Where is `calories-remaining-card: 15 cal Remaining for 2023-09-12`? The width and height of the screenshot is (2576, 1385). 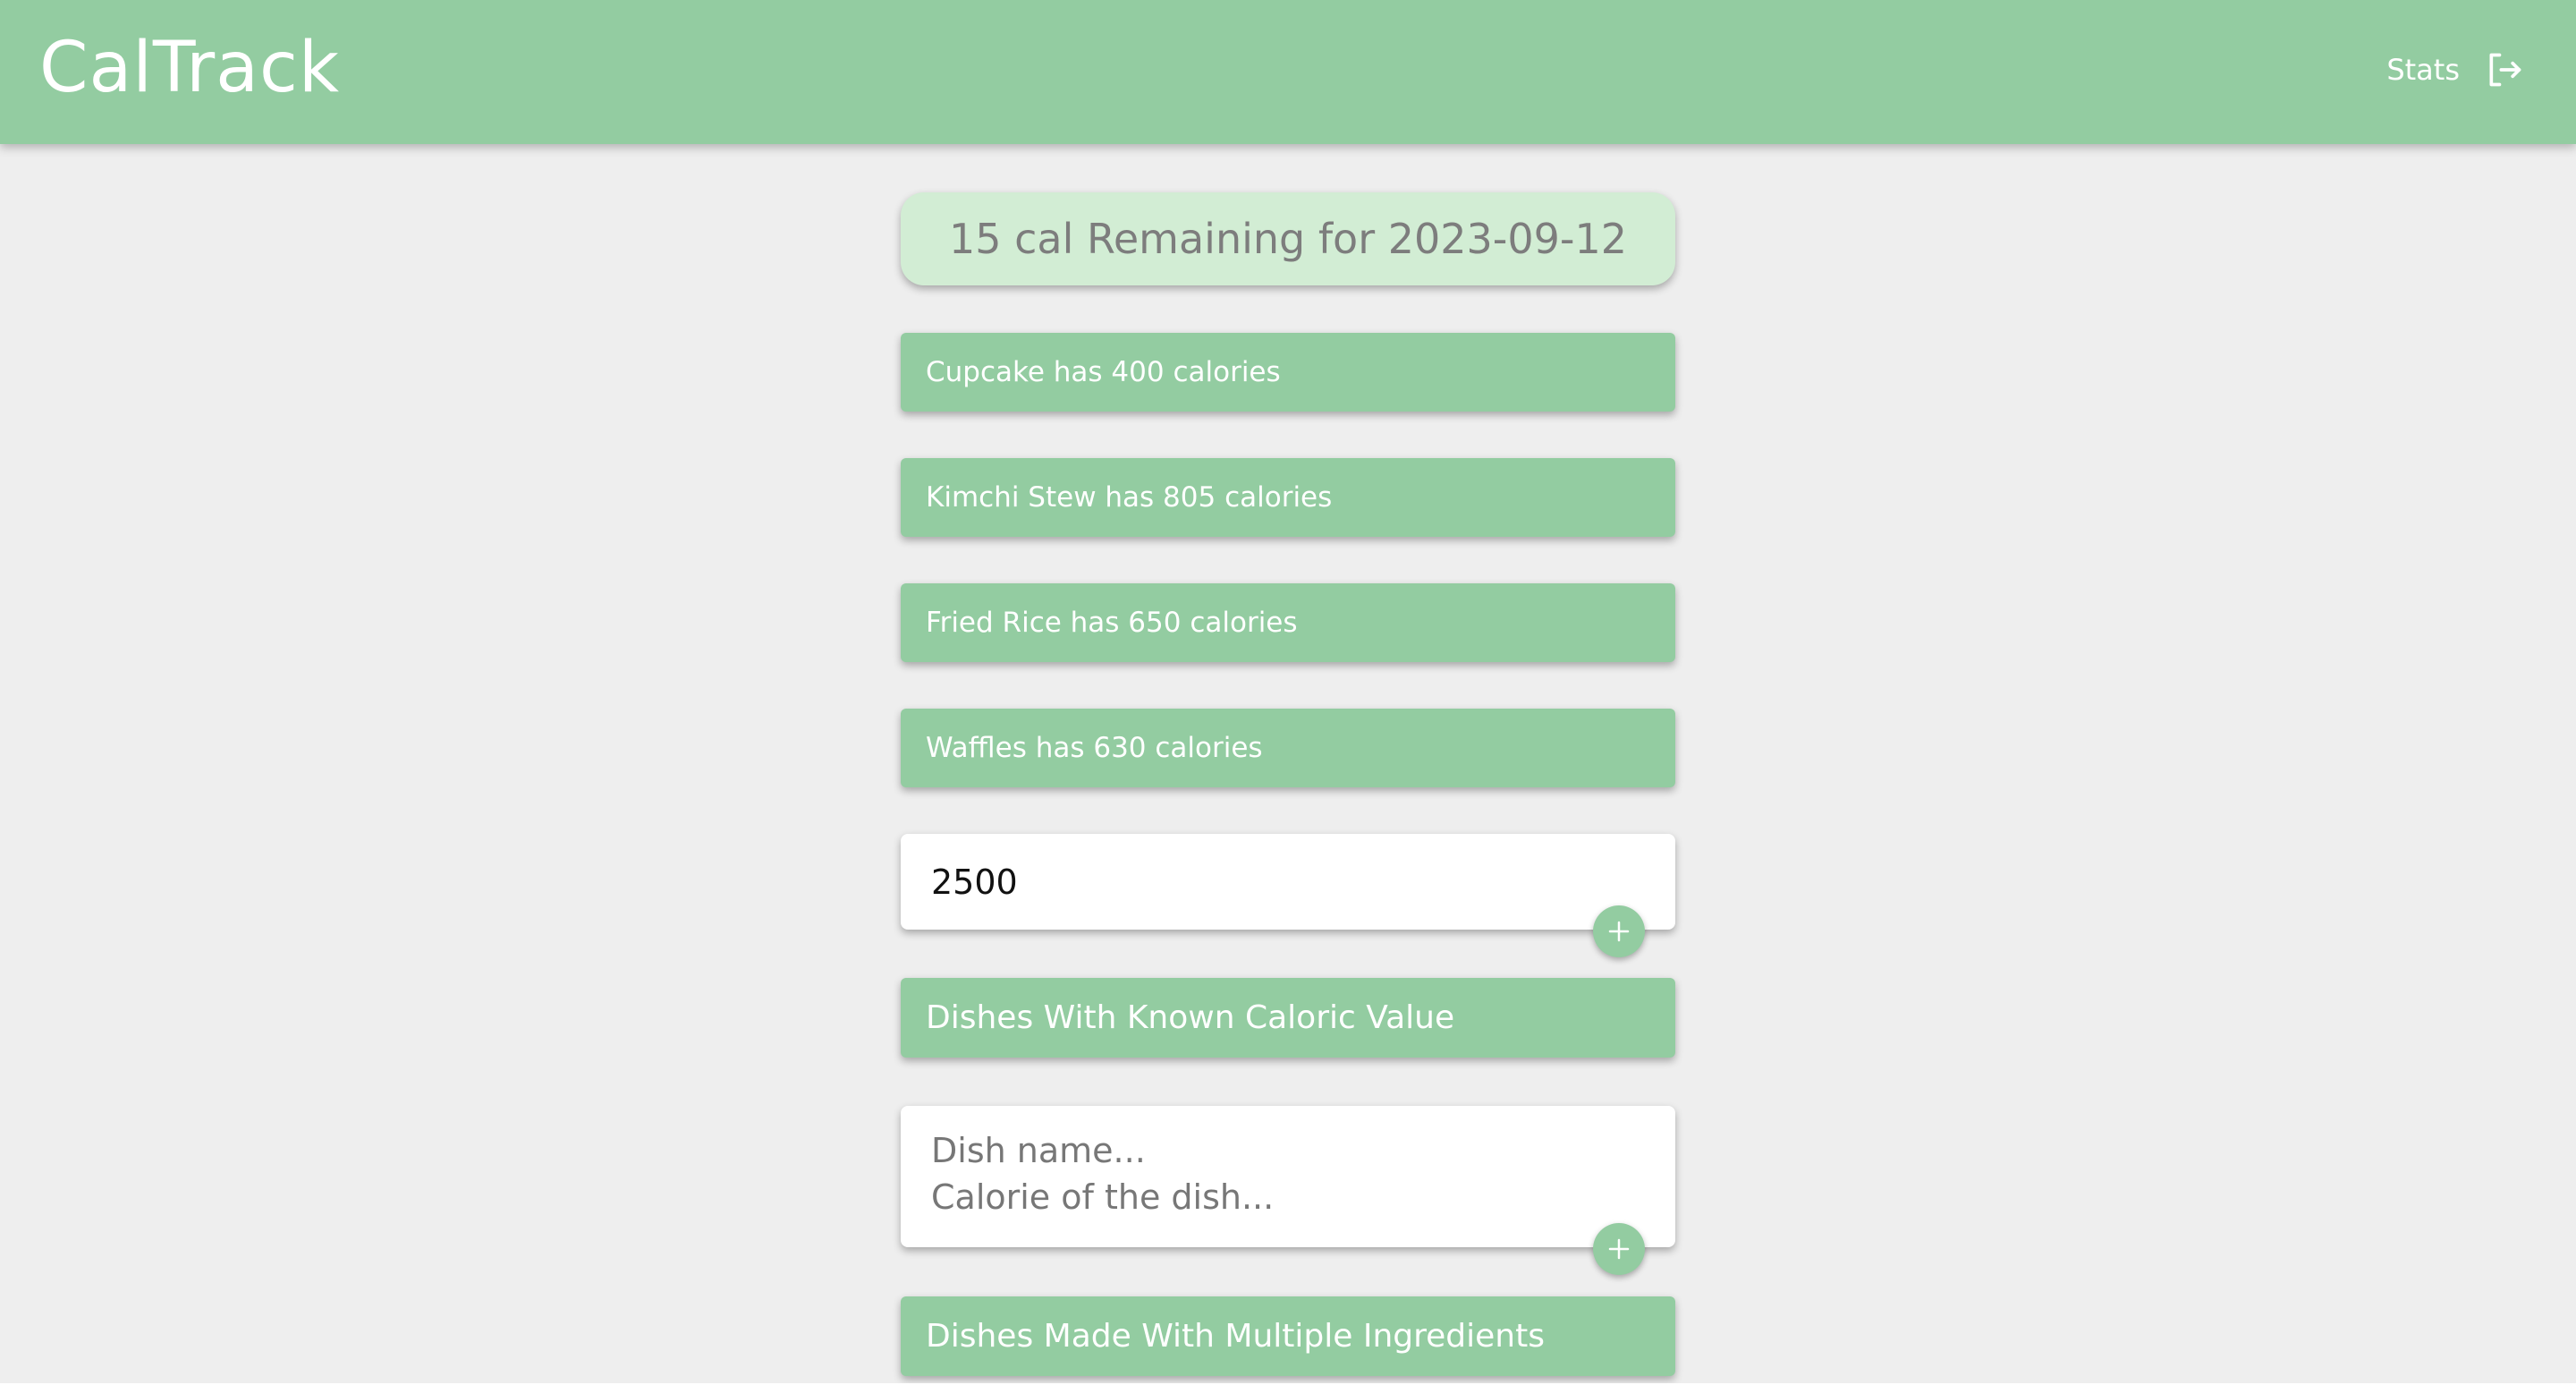 calories-remaining-card: 15 cal Remaining for 2023-09-12 is located at coordinates (1288, 238).